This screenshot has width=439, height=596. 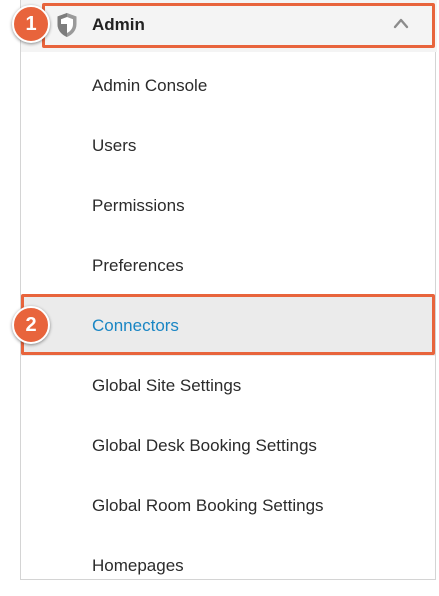 What do you see at coordinates (31, 24) in the screenshot?
I see `step-1-badge: 1` at bounding box center [31, 24].